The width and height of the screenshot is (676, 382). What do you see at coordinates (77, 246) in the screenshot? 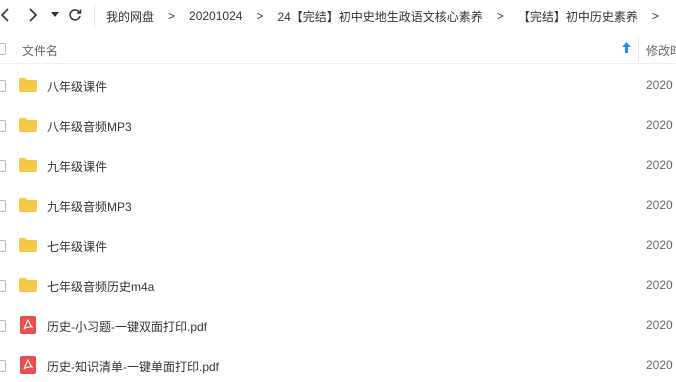
I see `file-name: 七年级课件` at bounding box center [77, 246].